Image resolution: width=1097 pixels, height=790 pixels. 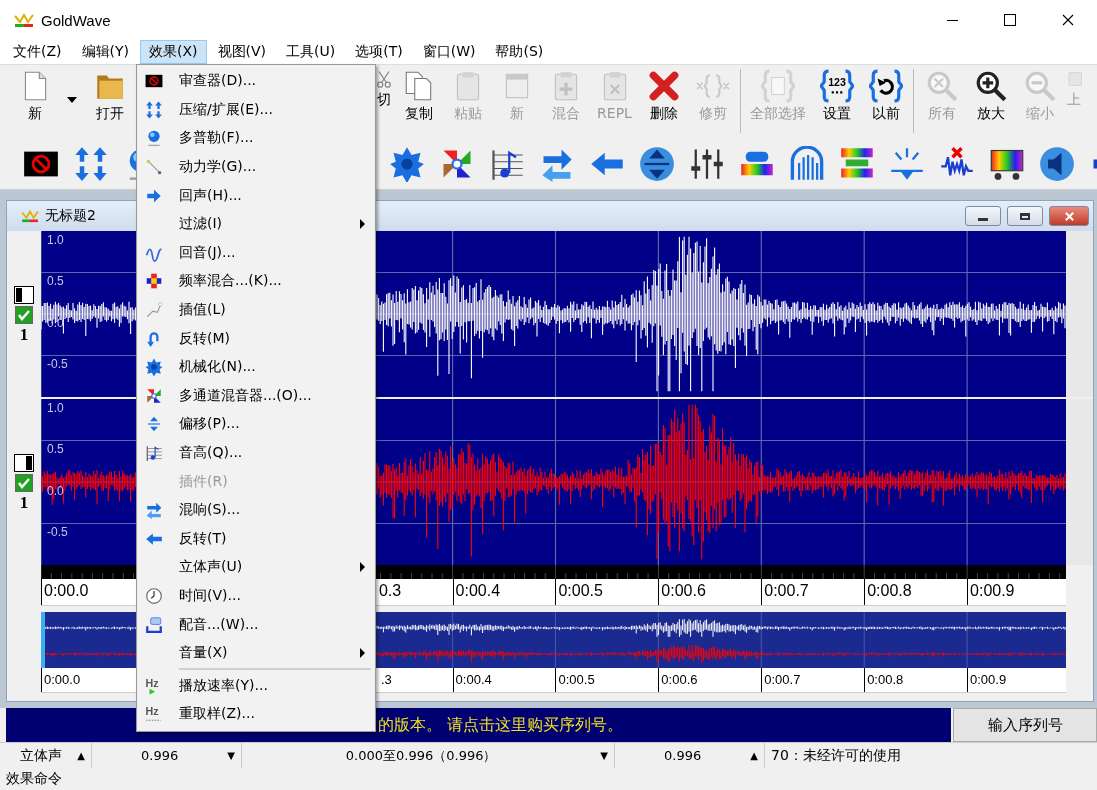 What do you see at coordinates (885, 86) in the screenshot?
I see `undo-icon` at bounding box center [885, 86].